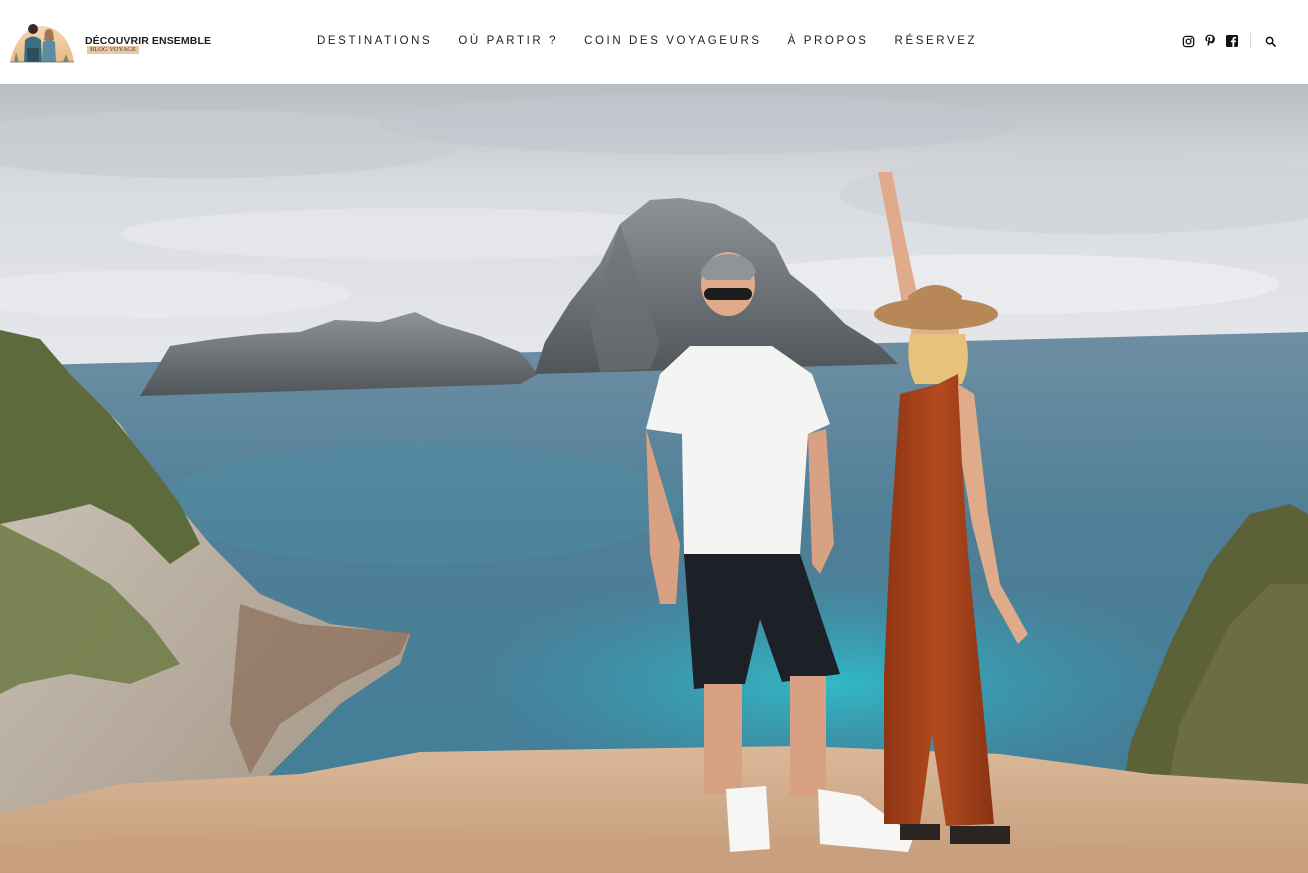 The image size is (1308, 873). What do you see at coordinates (673, 41) in the screenshot?
I see `nav-item-coin-des-voyageurs: COIN DES VOYAGEURS` at bounding box center [673, 41].